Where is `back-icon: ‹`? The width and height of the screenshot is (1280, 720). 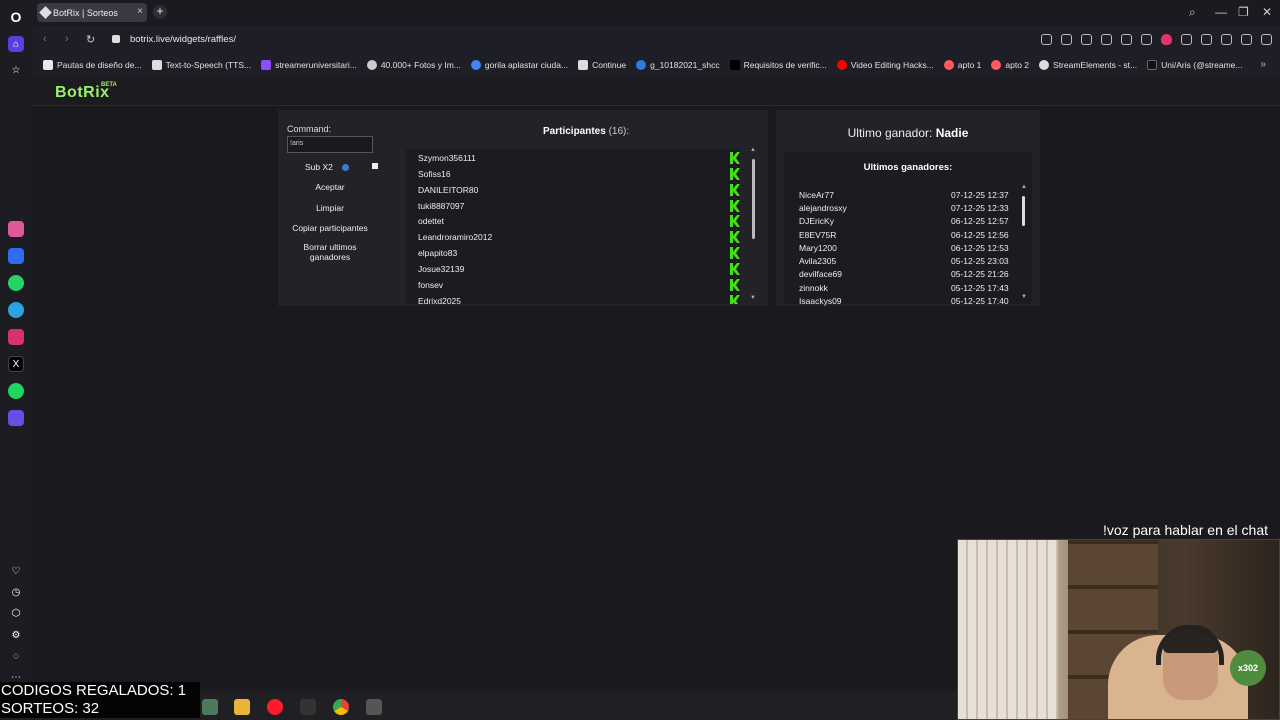
back-icon: ‹ is located at coordinates (45, 39).